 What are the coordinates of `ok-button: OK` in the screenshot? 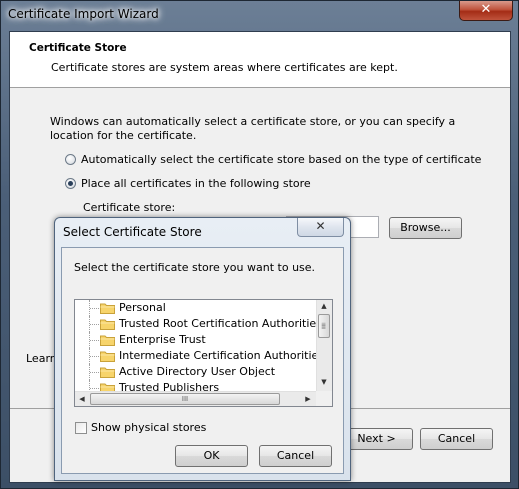 It's located at (211, 456).